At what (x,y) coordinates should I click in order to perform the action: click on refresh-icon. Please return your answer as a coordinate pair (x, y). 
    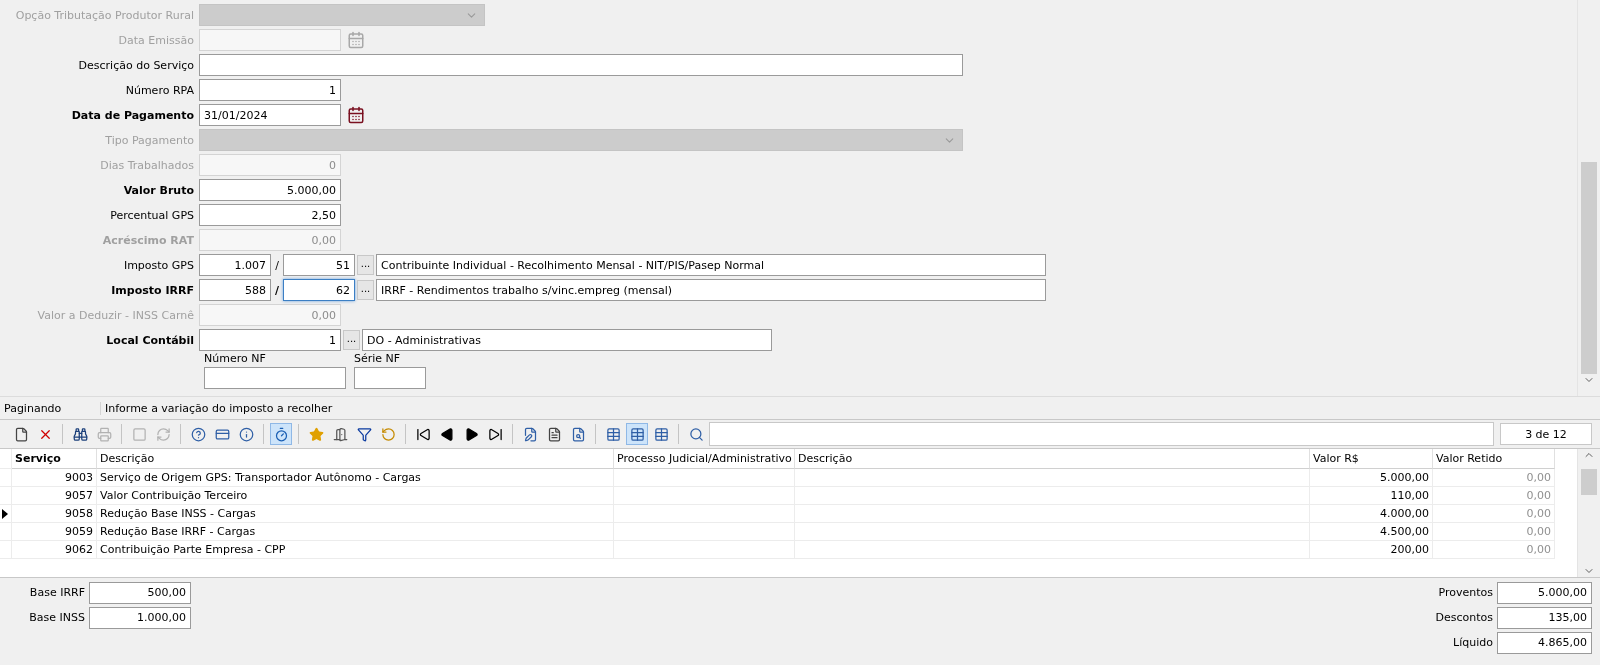
    Looking at the image, I should click on (163, 434).